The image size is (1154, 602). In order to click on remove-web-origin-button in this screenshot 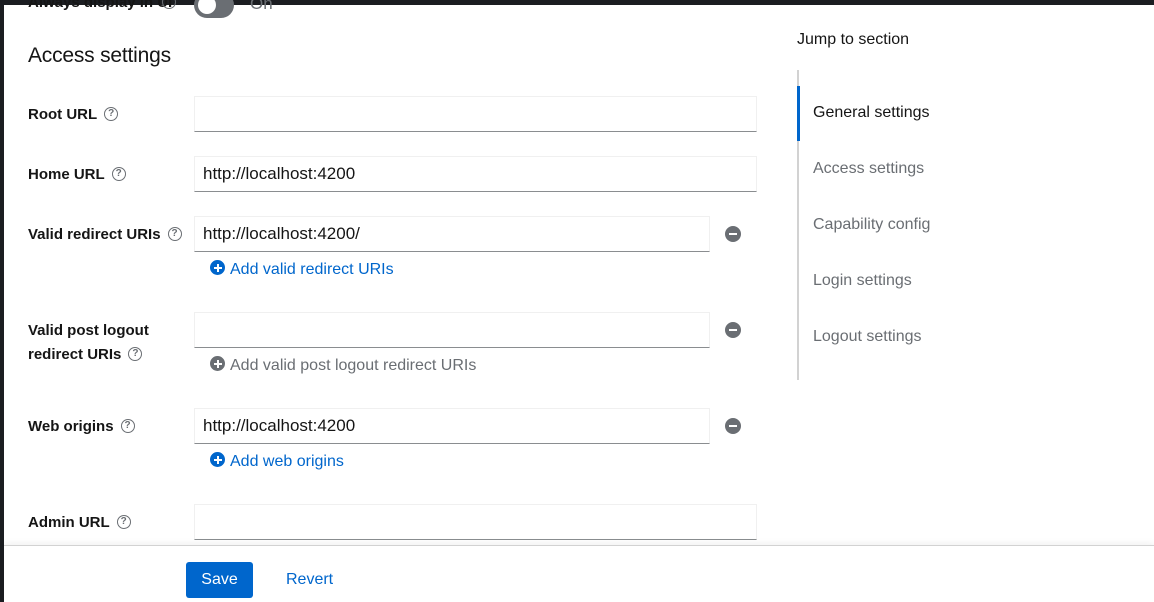, I will do `click(733, 426)`.